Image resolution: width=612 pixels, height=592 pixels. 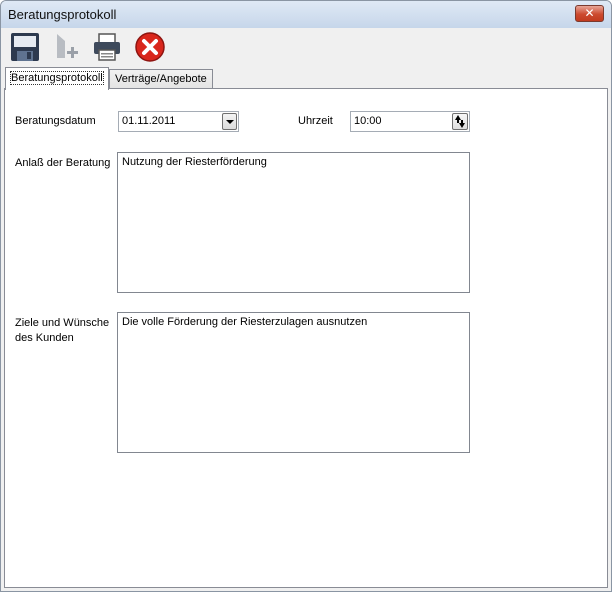 I want to click on window-close-button: ✕, so click(x=589, y=13).